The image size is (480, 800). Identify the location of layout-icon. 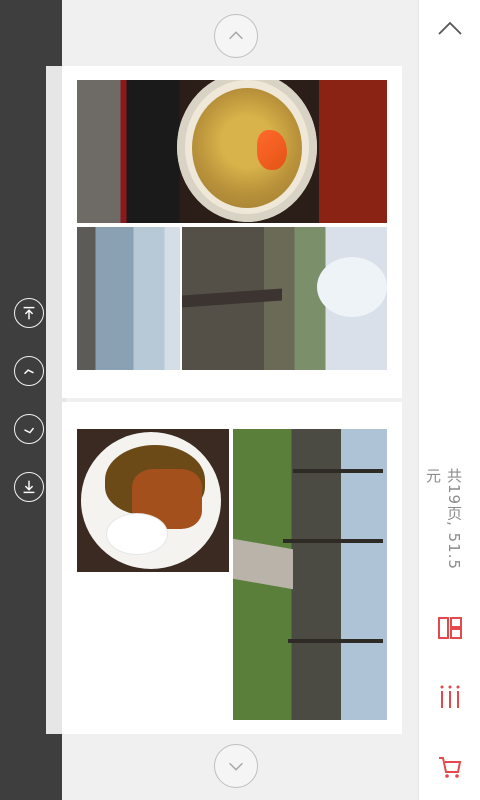
(450, 628).